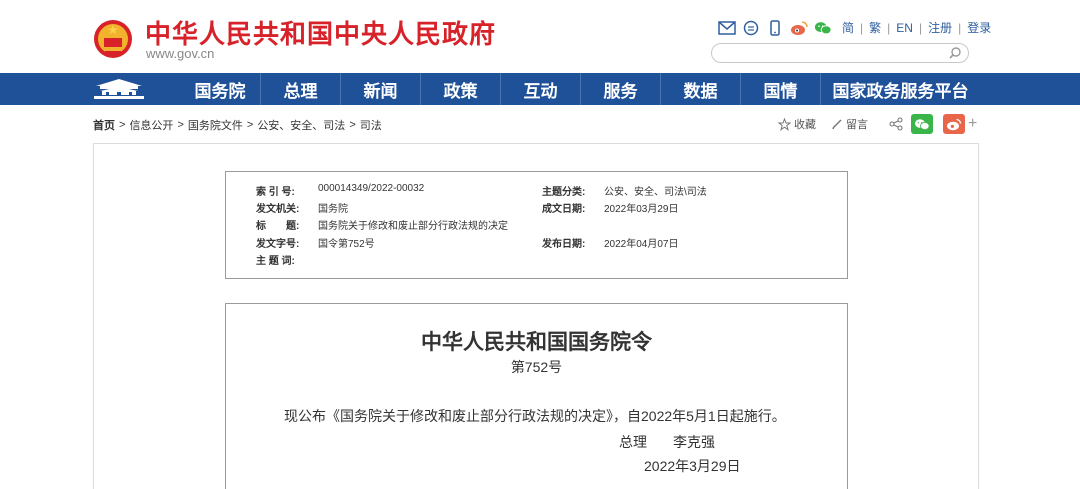 This screenshot has width=1080, height=489. I want to click on traditional-chinese-link: 繁, so click(875, 27).